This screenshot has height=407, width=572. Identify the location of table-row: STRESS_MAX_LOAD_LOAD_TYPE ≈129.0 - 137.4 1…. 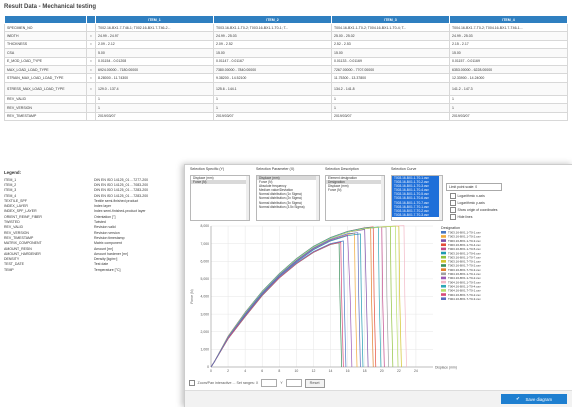
(286, 88).